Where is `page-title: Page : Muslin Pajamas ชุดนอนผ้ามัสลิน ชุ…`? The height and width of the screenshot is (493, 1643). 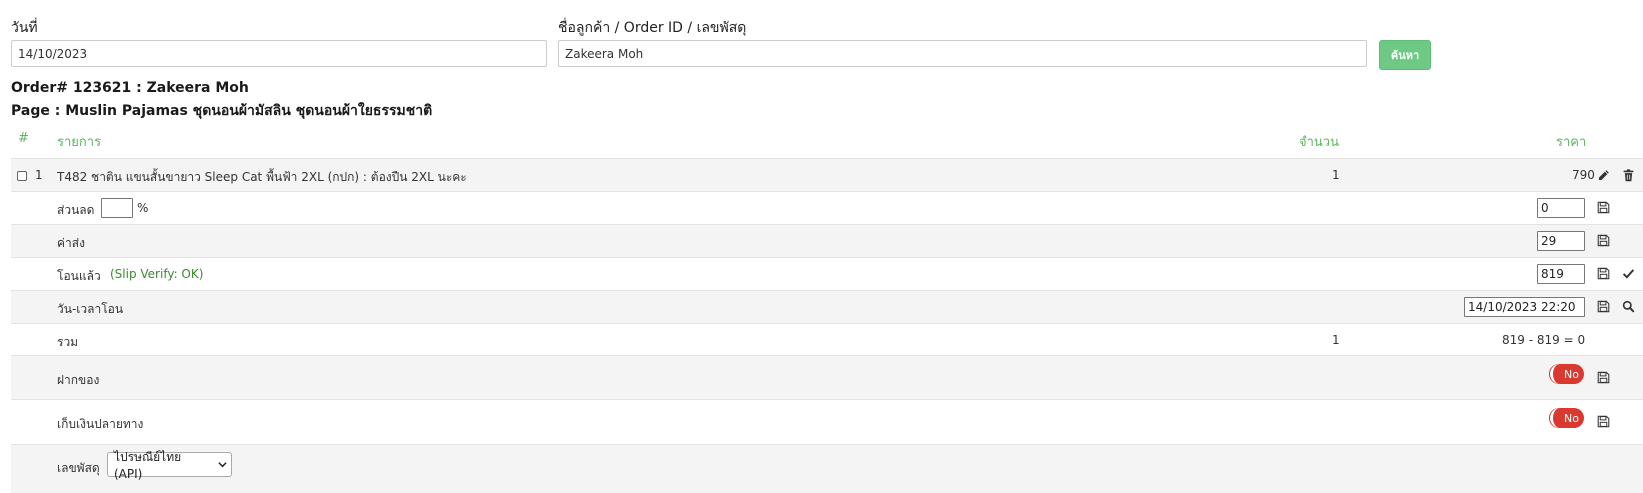 page-title: Page : Muslin Pajamas ชุดนอนผ้ามัสลิน ชุ… is located at coordinates (222, 111).